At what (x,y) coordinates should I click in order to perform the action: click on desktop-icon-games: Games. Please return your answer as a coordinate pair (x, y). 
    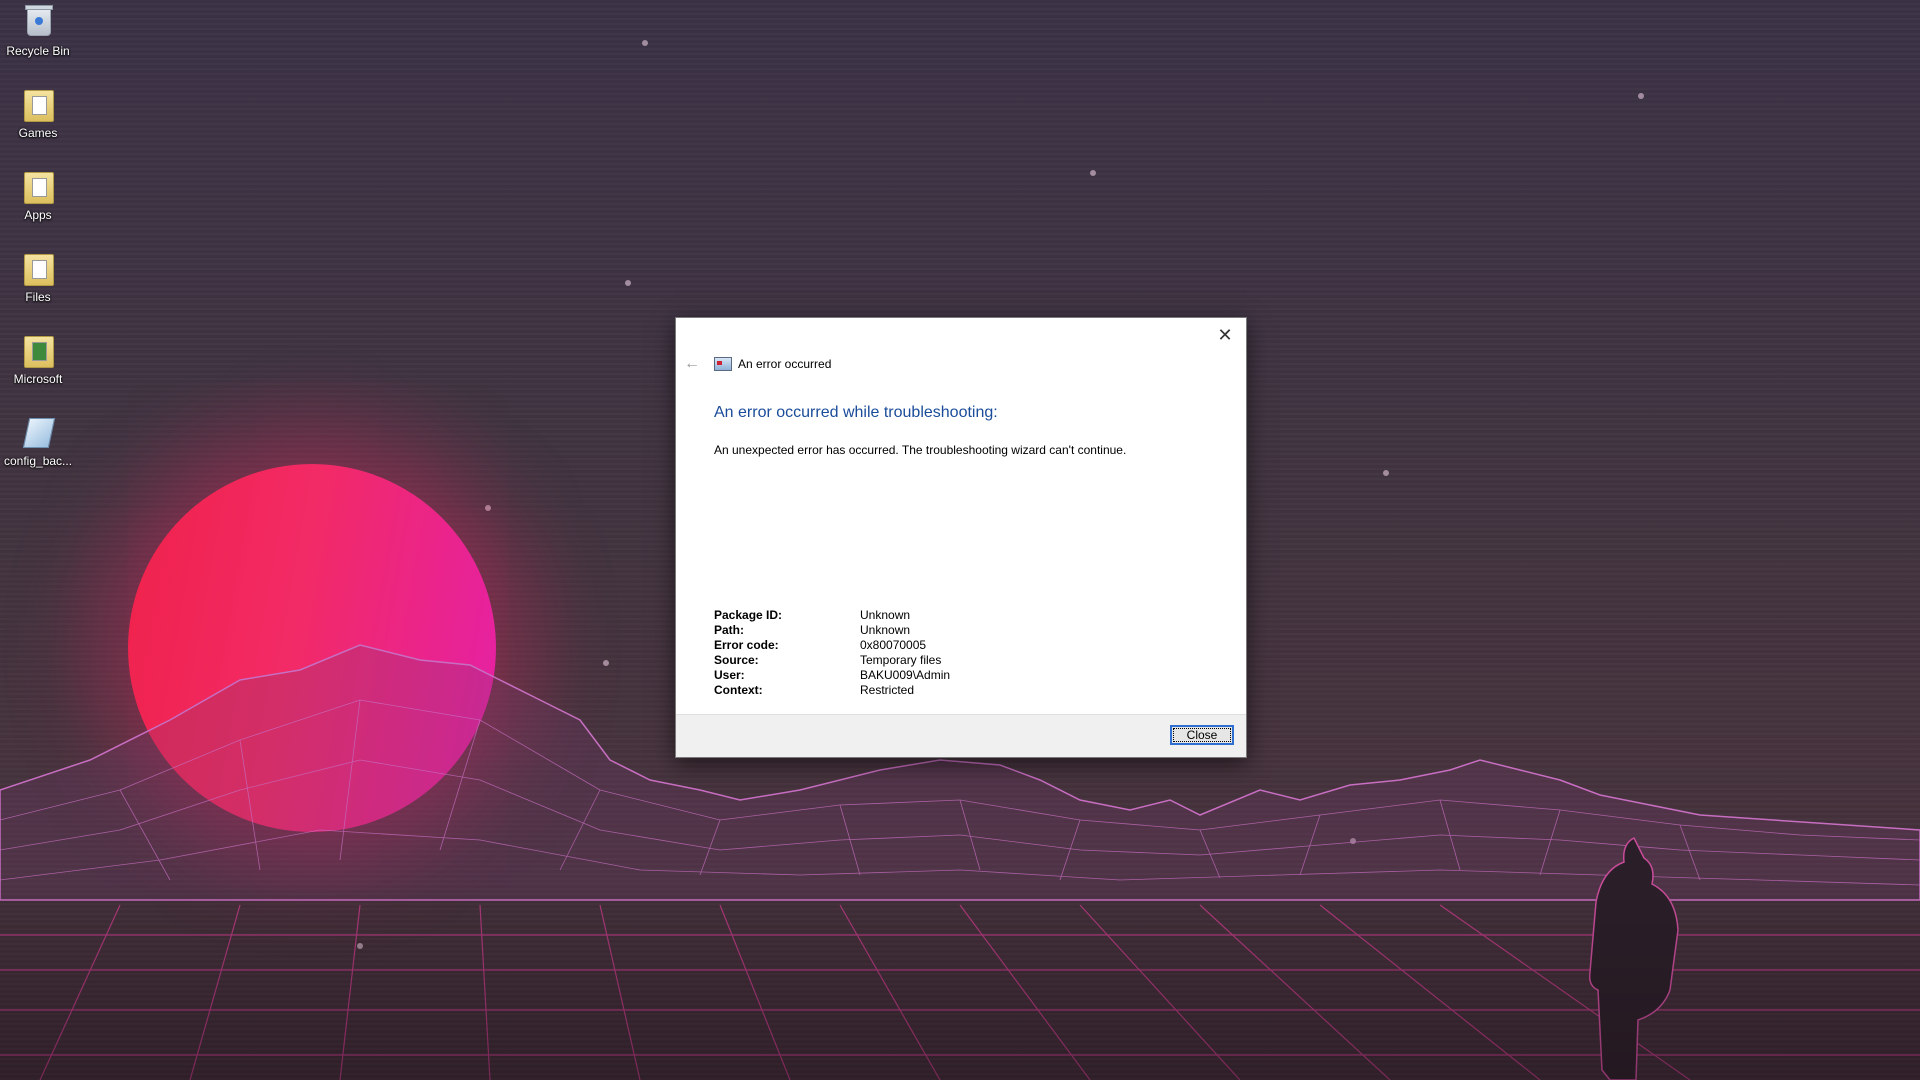
    Looking at the image, I should click on (38, 115).